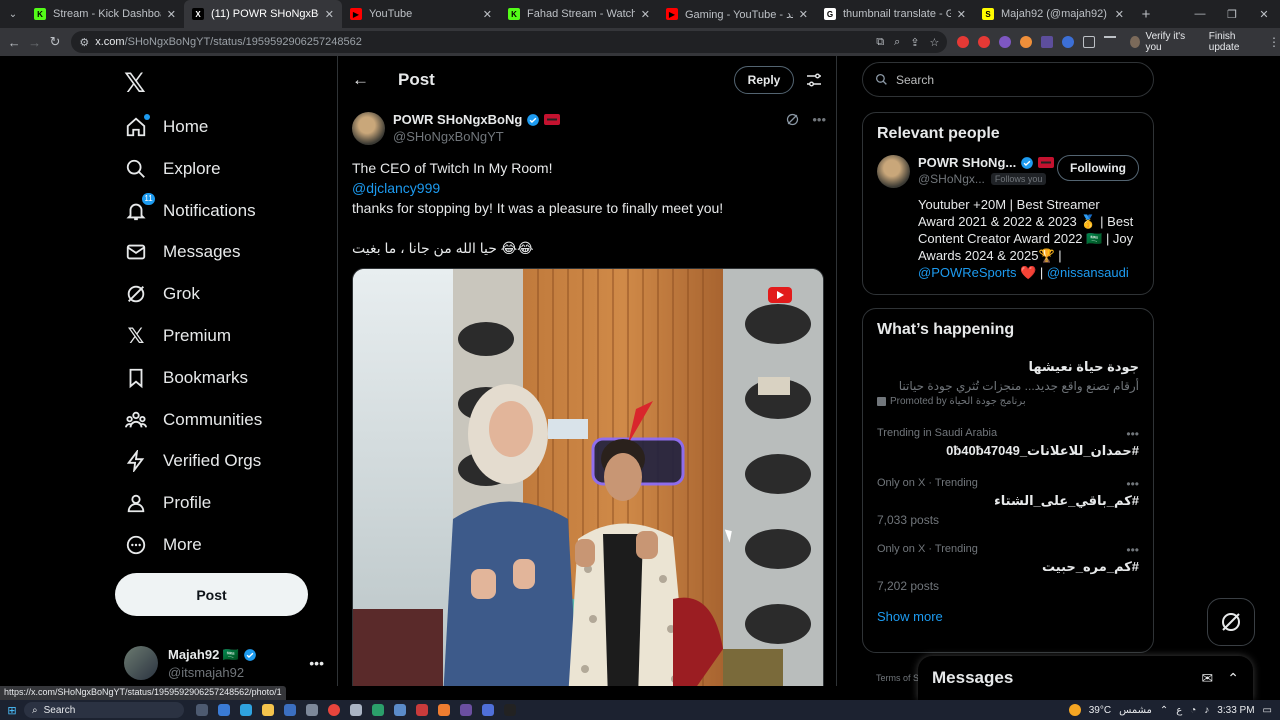  What do you see at coordinates (190, 211) in the screenshot?
I see `nav-item-notifications: 11 Notifications` at bounding box center [190, 211].